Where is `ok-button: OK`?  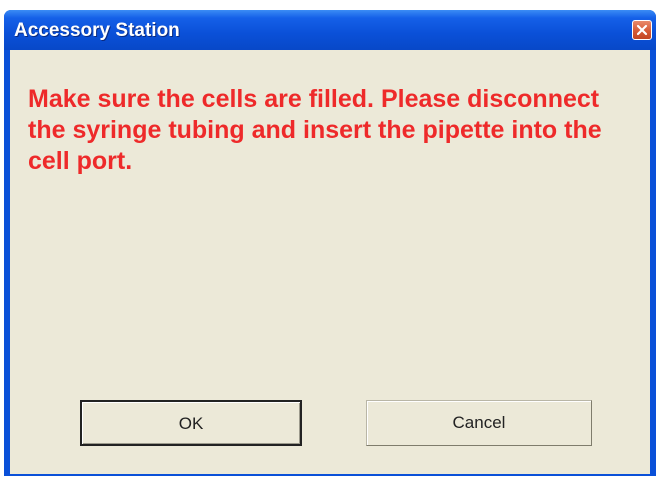 ok-button: OK is located at coordinates (191, 423).